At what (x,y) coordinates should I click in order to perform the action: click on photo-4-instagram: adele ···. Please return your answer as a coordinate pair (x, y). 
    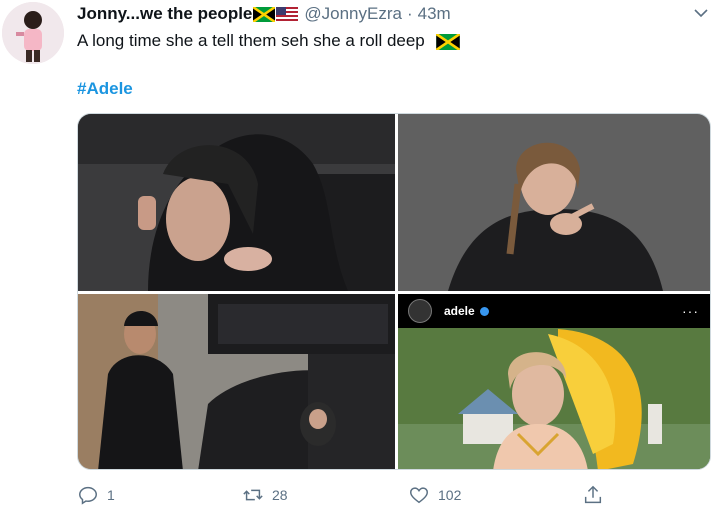
    Looking at the image, I should click on (554, 381).